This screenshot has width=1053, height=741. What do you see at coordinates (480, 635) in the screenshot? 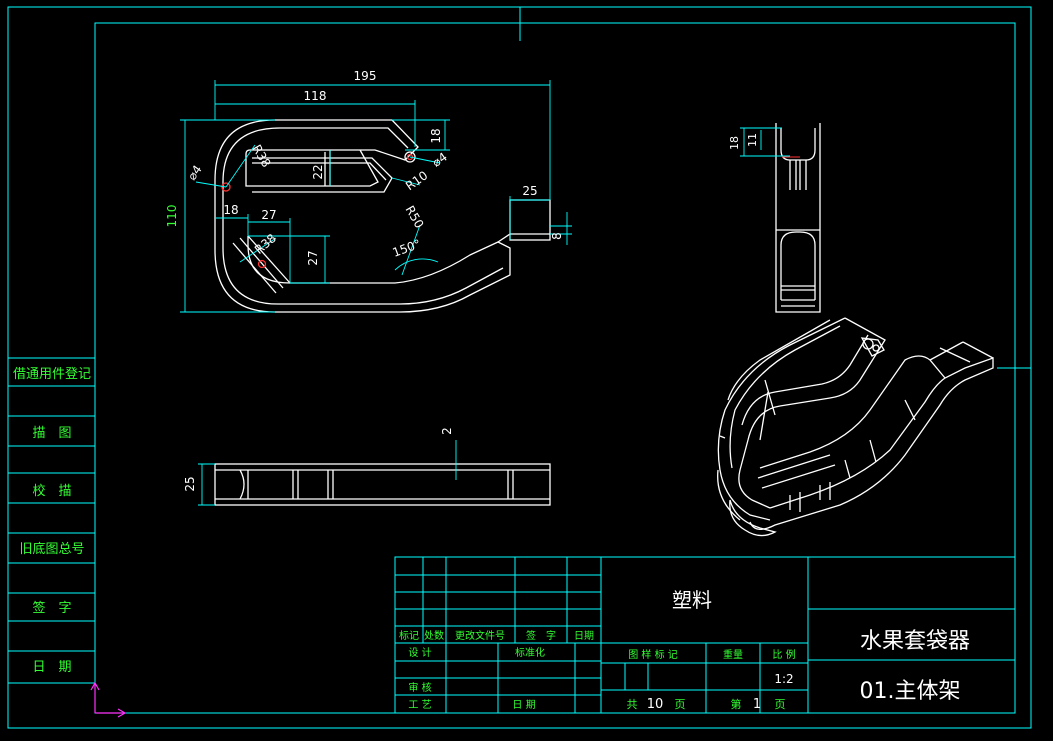
I see `hdr-change-doc: 更改文件号` at bounding box center [480, 635].